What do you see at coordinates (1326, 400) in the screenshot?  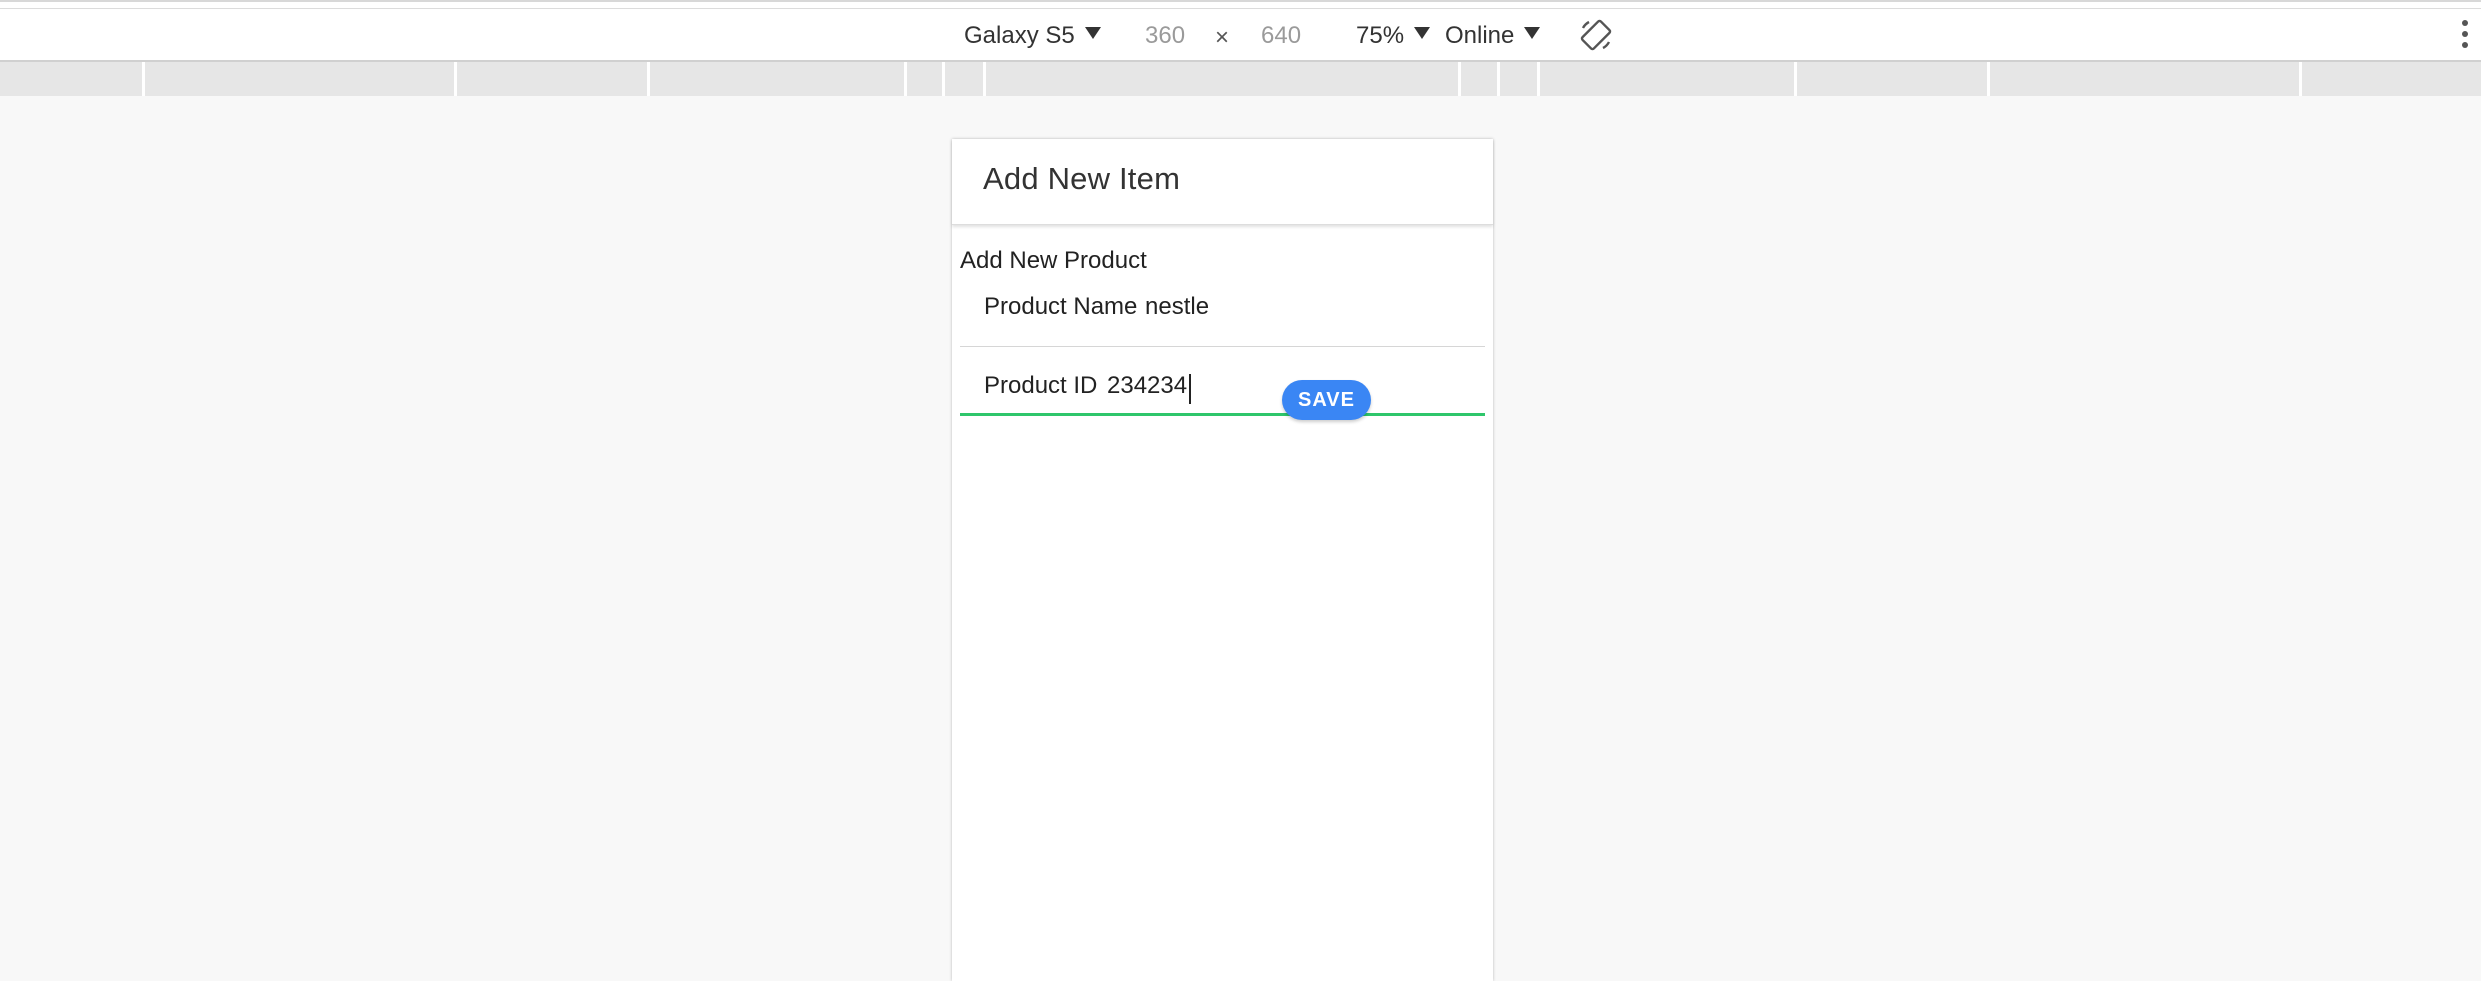 I see `save-button: SAVE` at bounding box center [1326, 400].